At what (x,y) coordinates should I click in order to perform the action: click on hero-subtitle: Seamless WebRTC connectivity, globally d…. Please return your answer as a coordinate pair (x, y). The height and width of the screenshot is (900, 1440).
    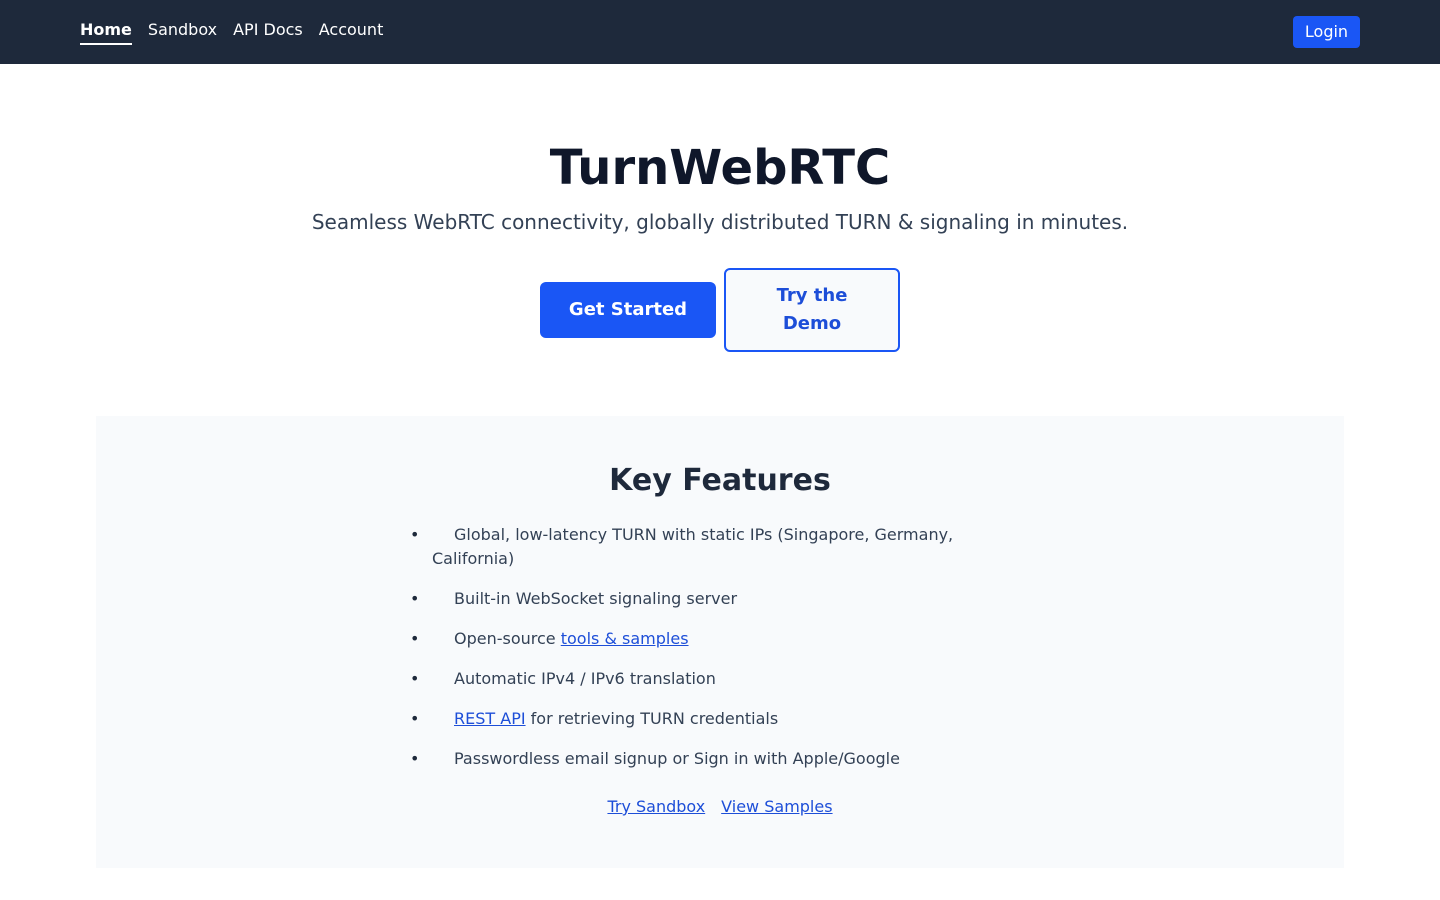
    Looking at the image, I should click on (720, 222).